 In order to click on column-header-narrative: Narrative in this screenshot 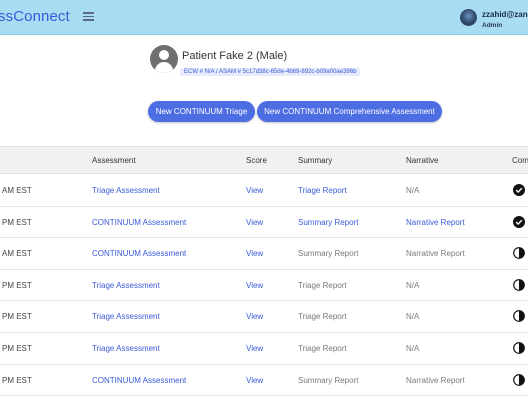, I will do `click(422, 160)`.